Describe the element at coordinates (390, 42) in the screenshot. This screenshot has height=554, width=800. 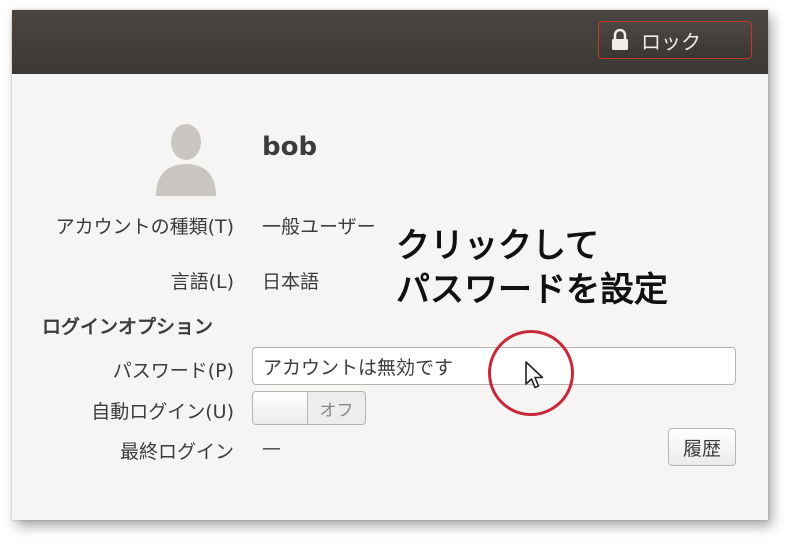
I see `header-bar: ロック` at that location.